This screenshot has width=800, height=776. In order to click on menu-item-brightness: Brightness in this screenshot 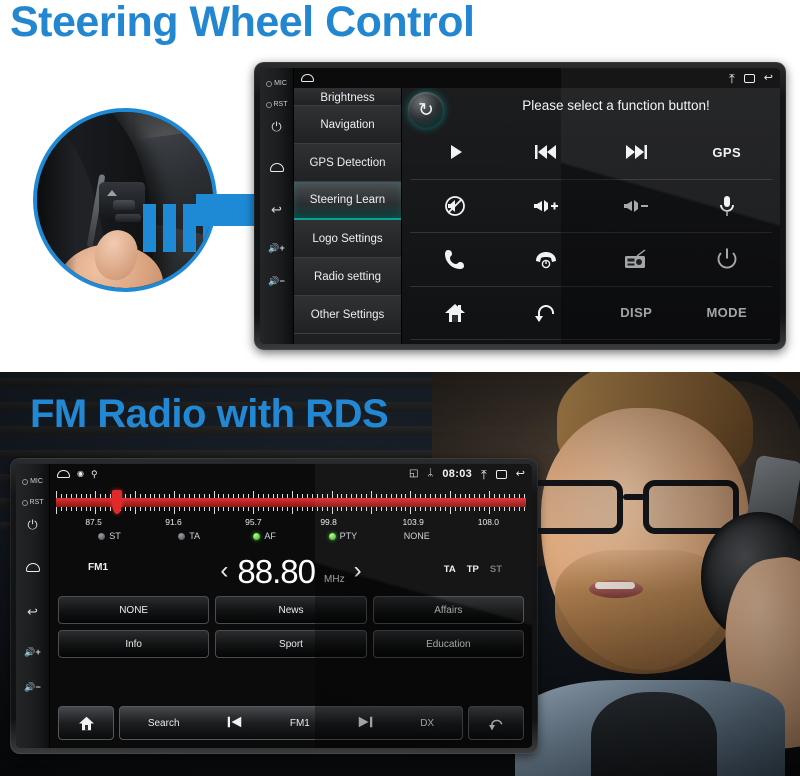, I will do `click(347, 97)`.